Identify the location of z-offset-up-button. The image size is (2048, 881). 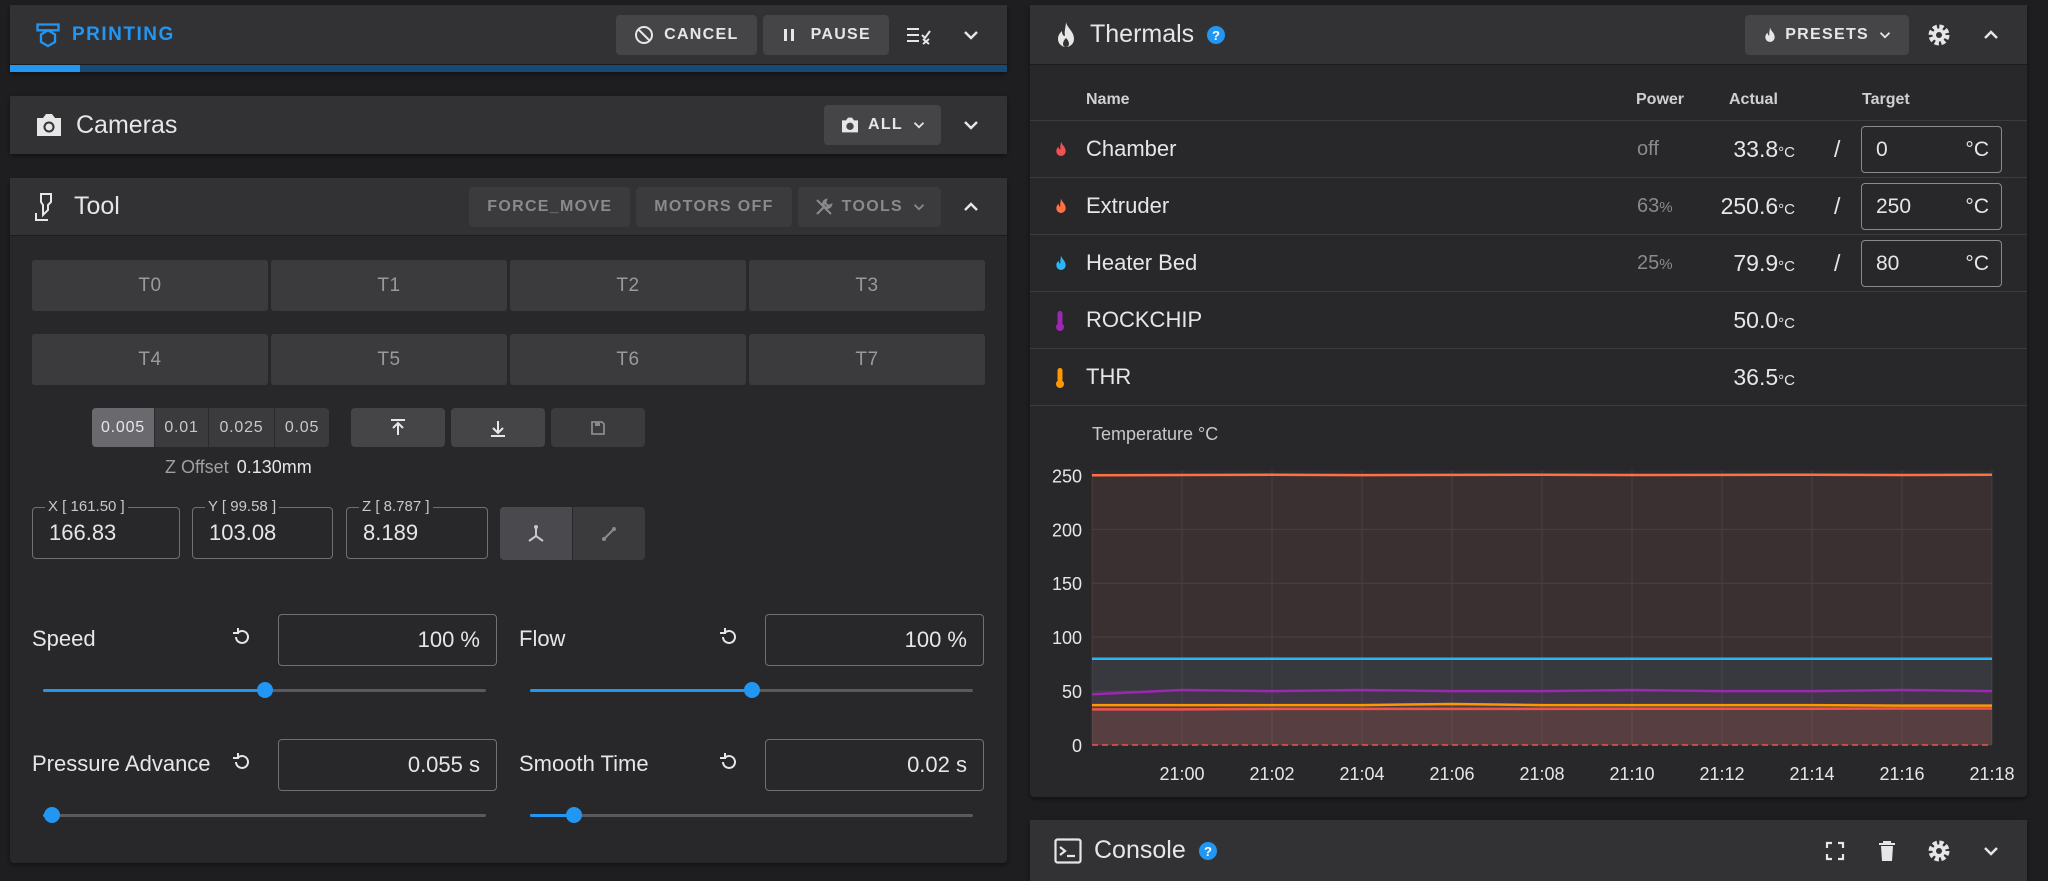
(398, 427).